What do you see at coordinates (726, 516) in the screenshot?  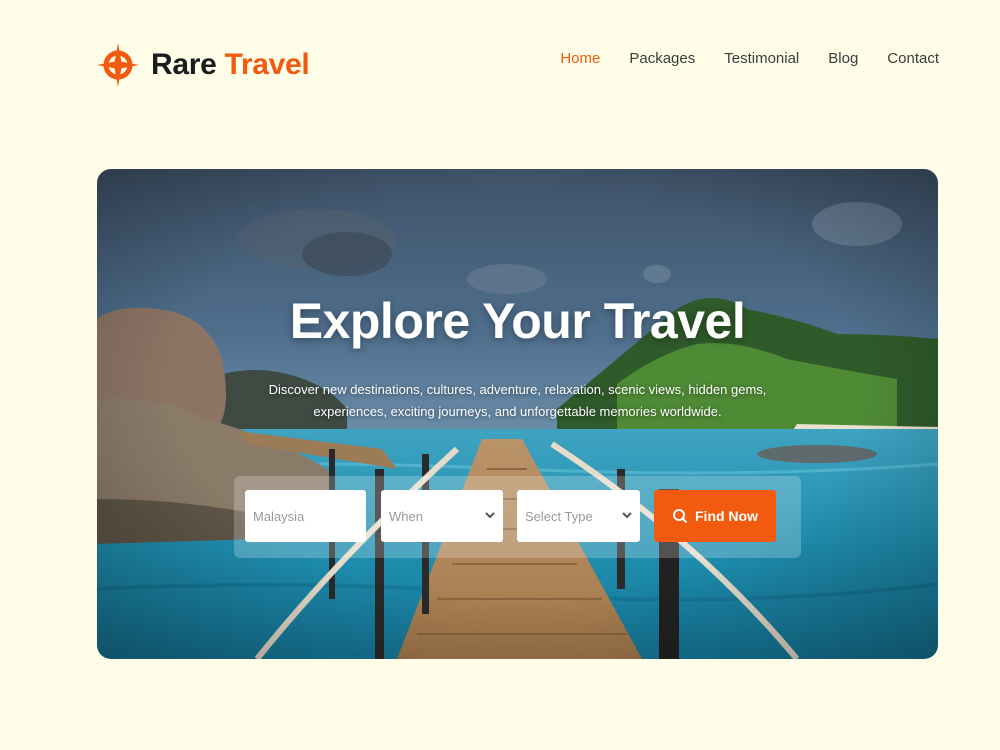 I see `find-now-label: Find Now` at bounding box center [726, 516].